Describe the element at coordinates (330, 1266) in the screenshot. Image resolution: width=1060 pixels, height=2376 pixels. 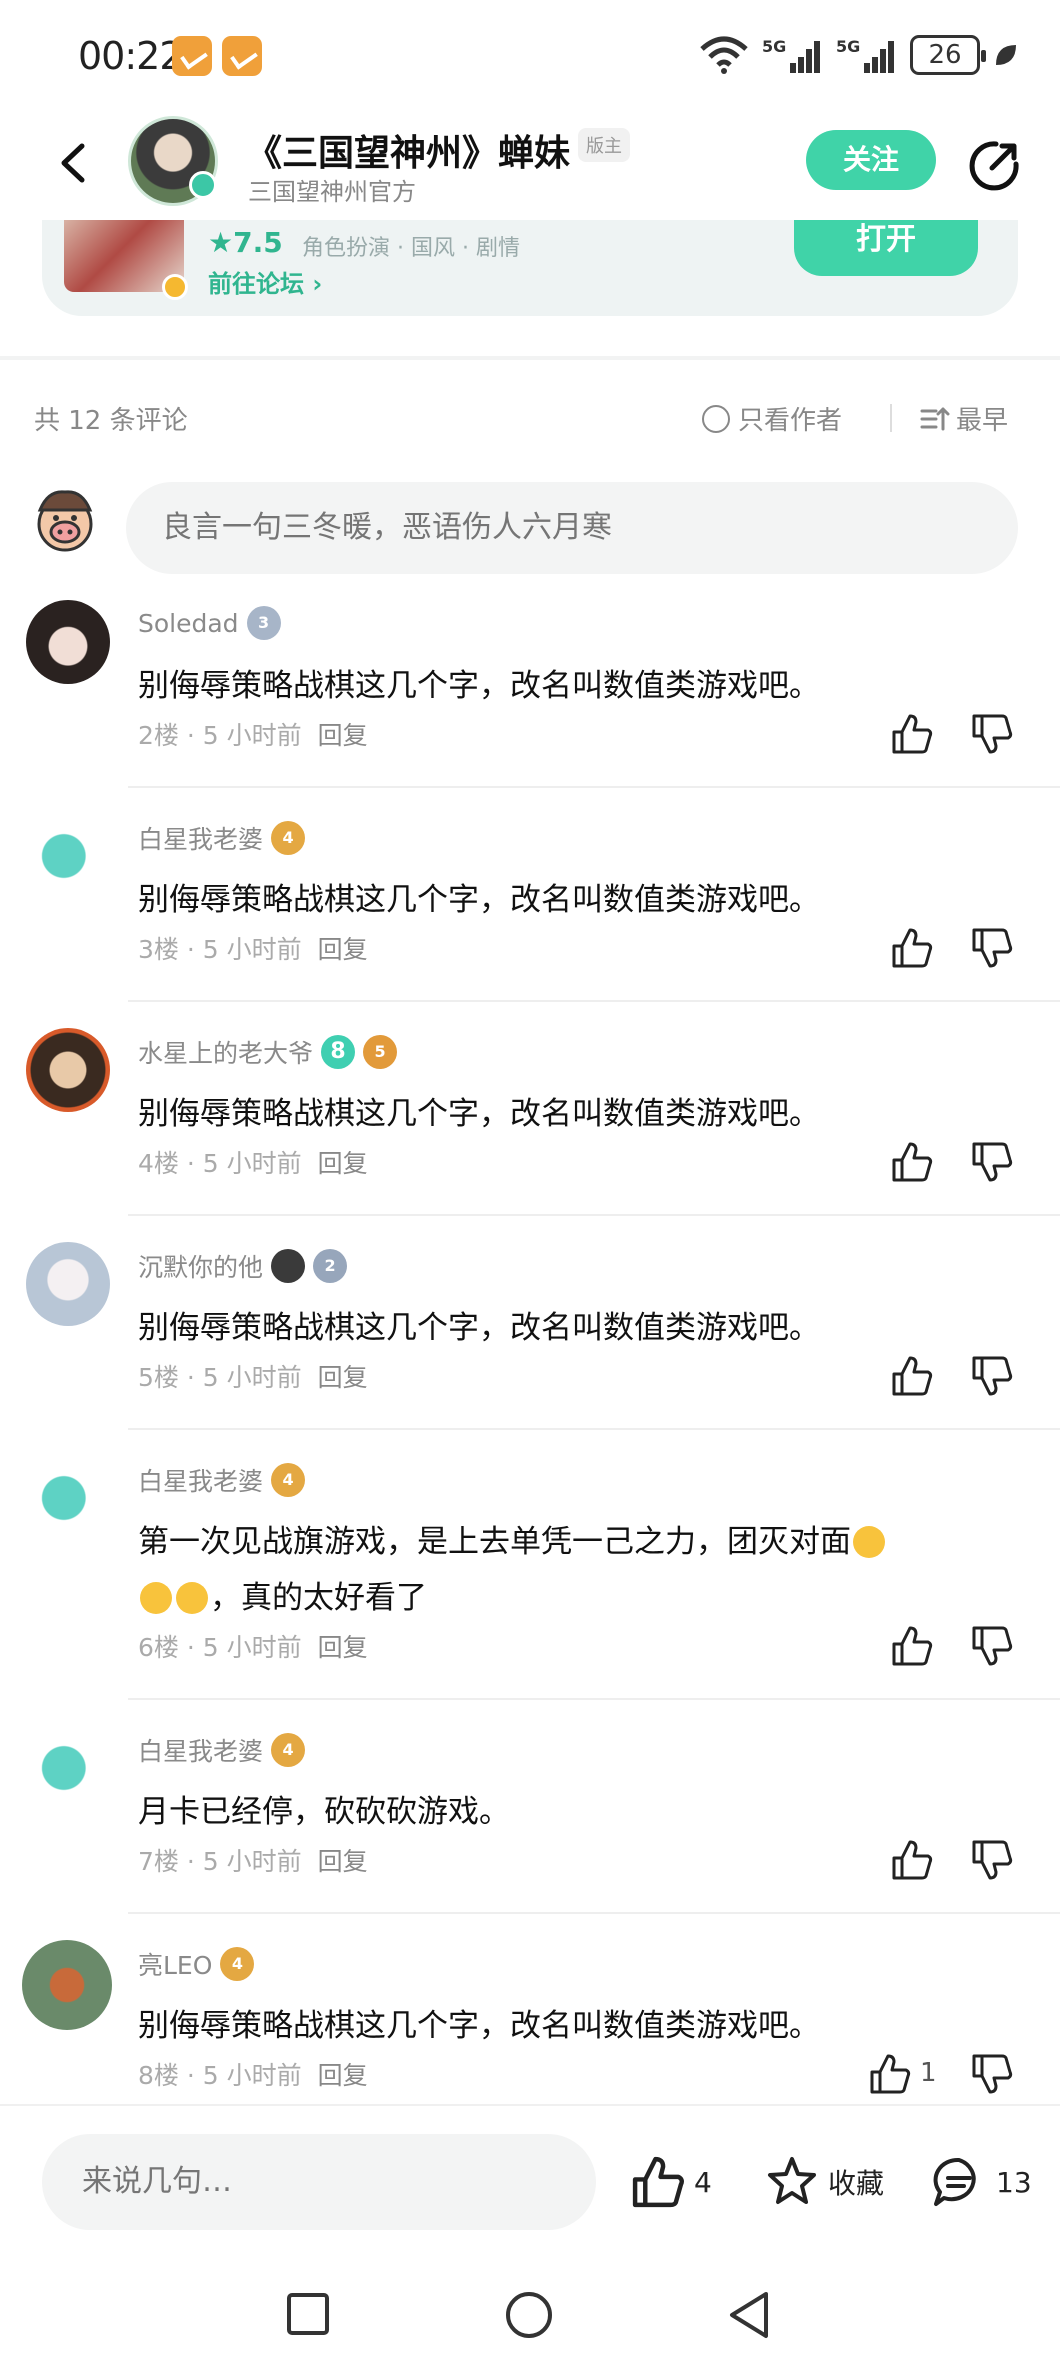
I see `level-badge: 2` at that location.